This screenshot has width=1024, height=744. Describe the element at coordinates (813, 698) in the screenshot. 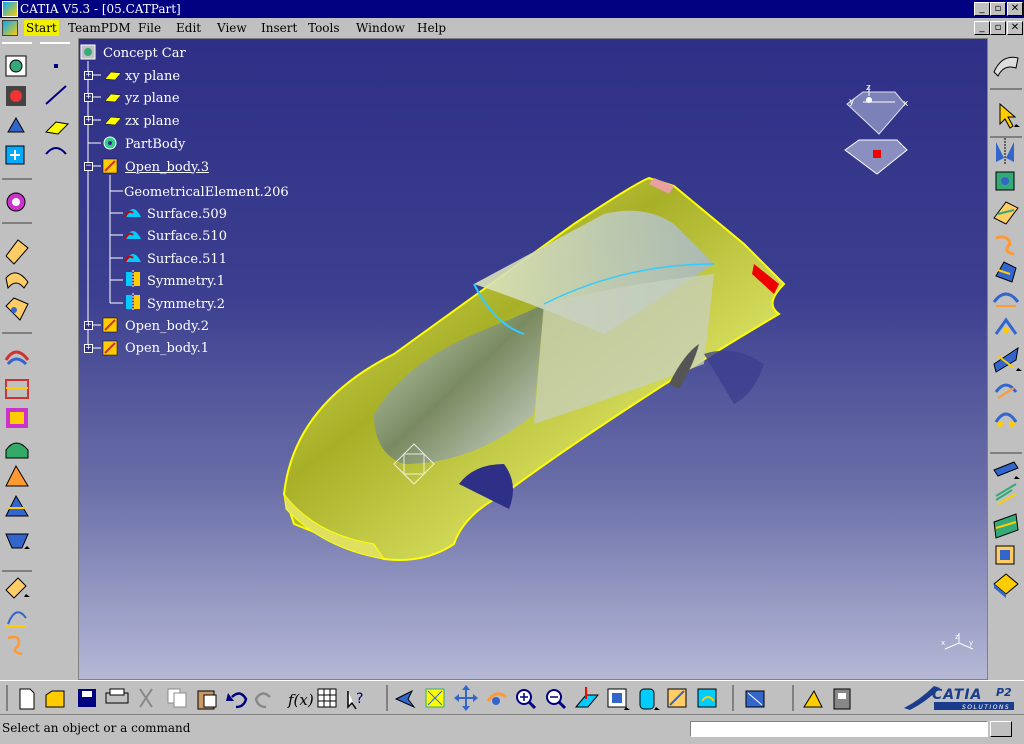

I see `measure-icon` at that location.